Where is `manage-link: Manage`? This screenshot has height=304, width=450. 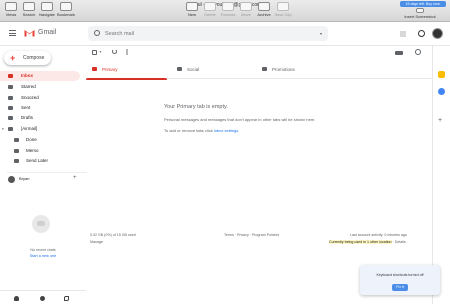
manage-link: Manage is located at coordinates (96, 242).